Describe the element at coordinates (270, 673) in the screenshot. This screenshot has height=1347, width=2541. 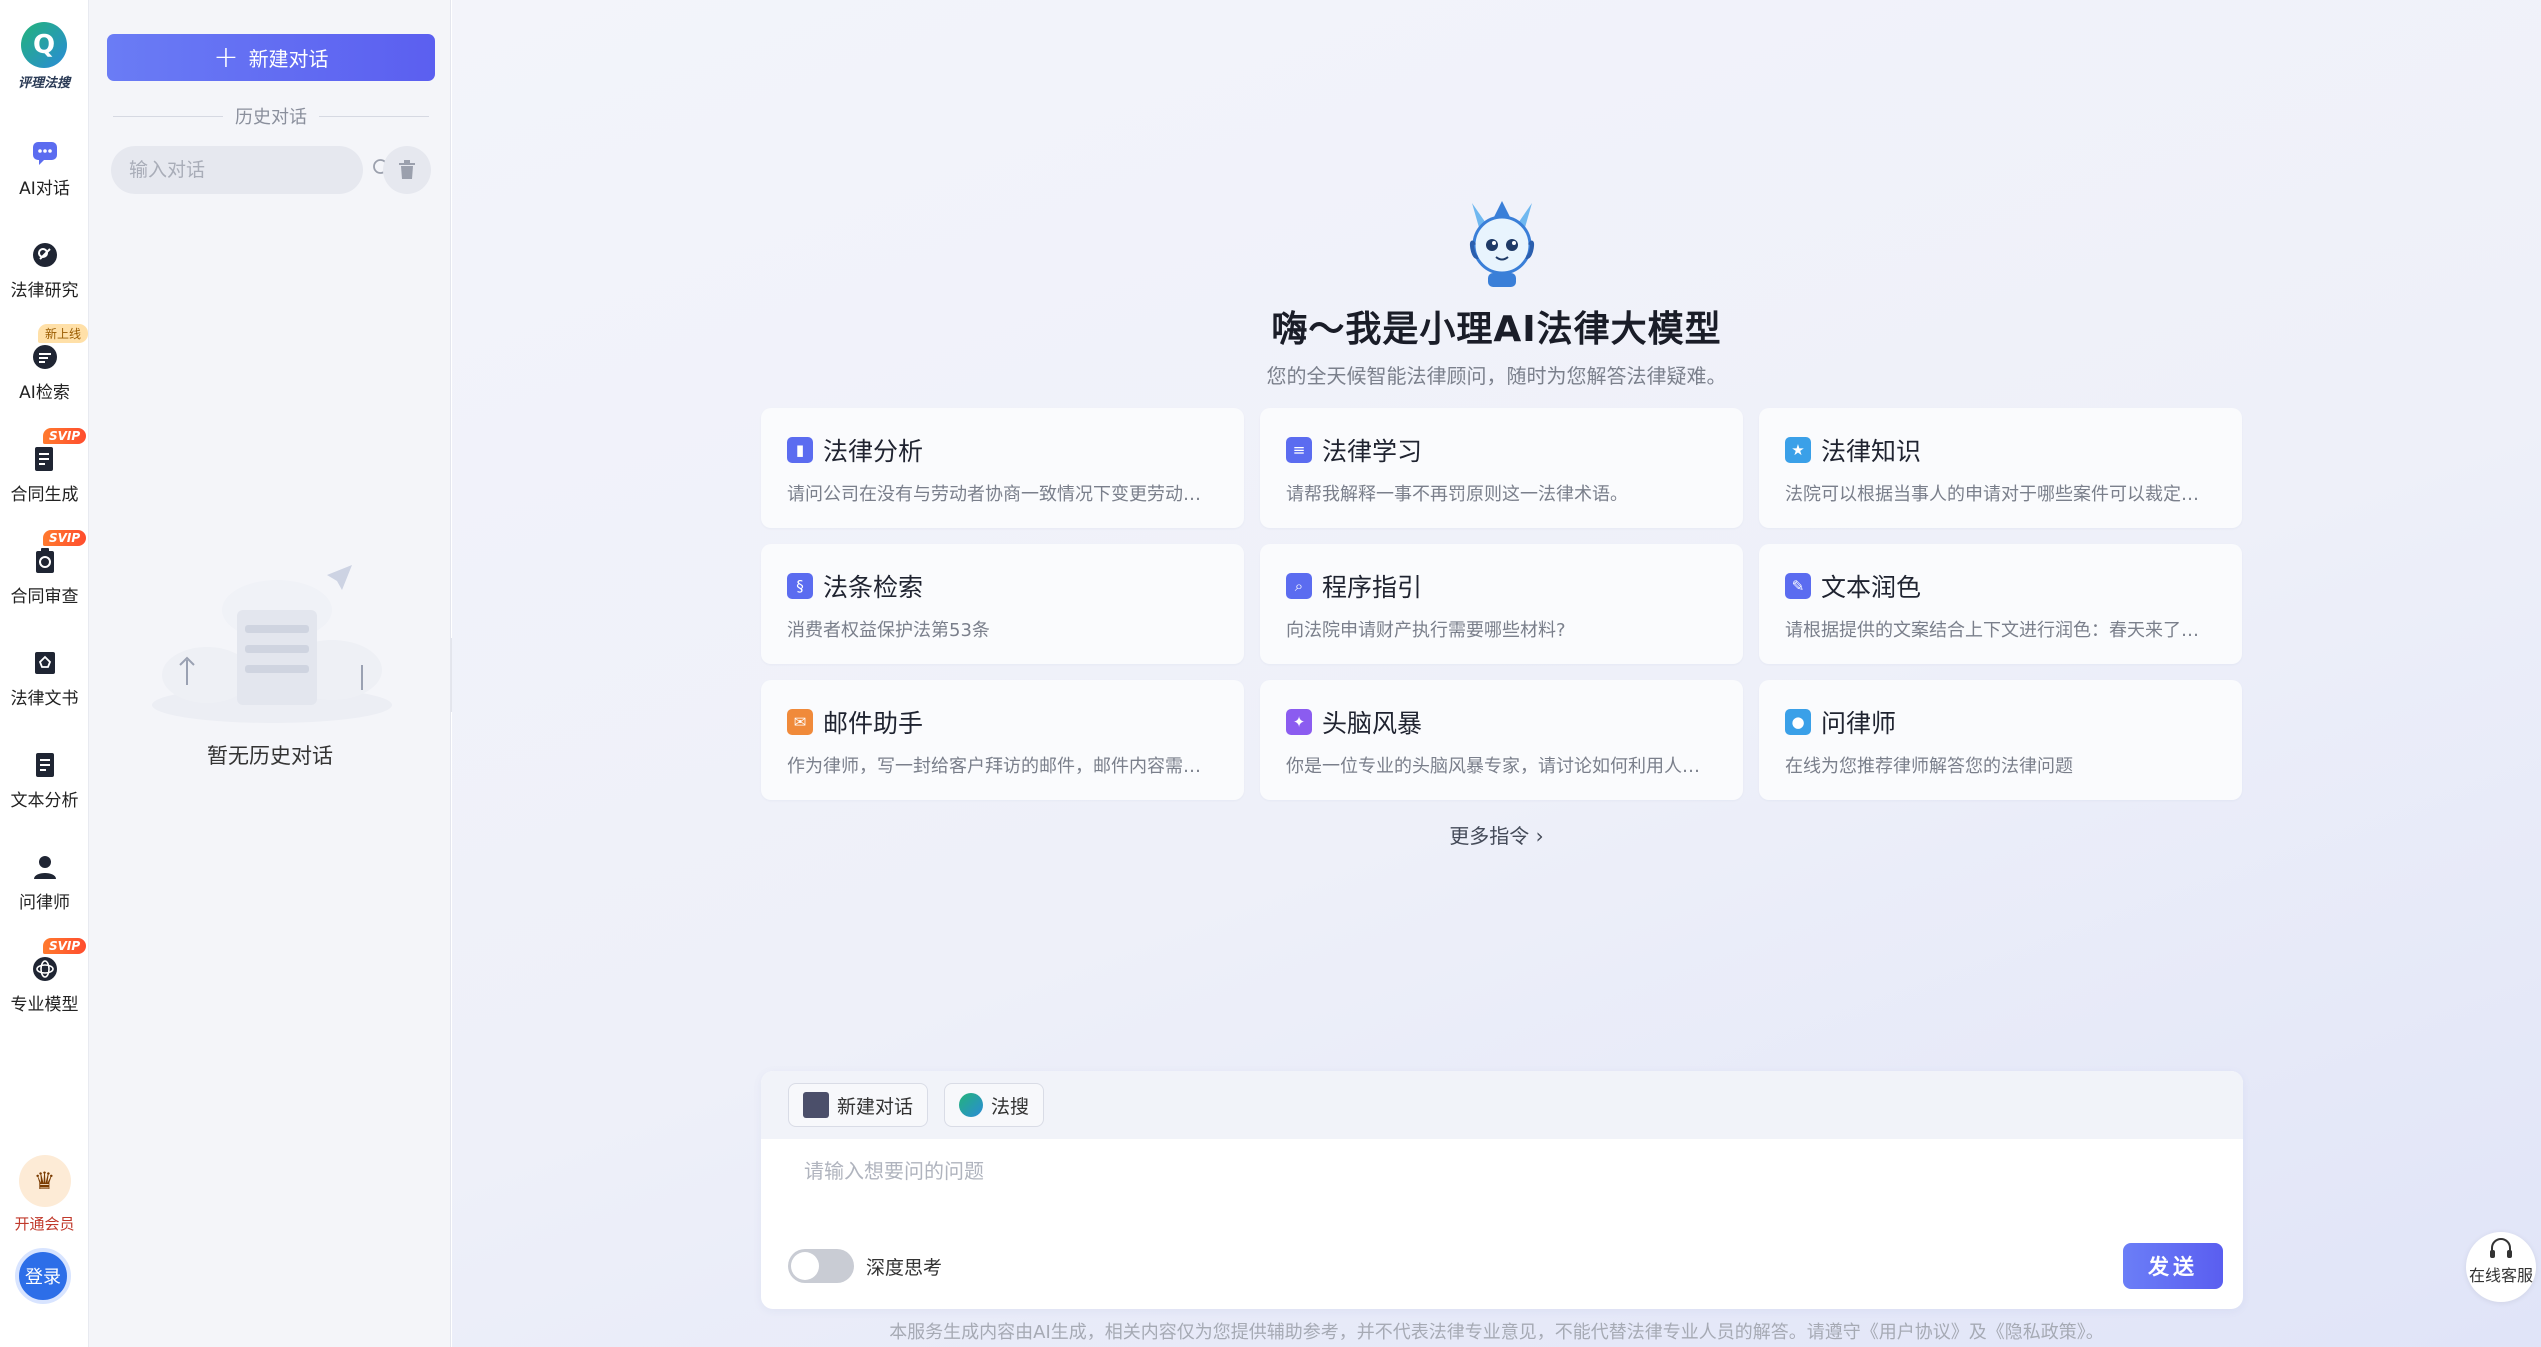
I see `history-panel: + 新建对话 历史对话 暂无历史对话` at that location.